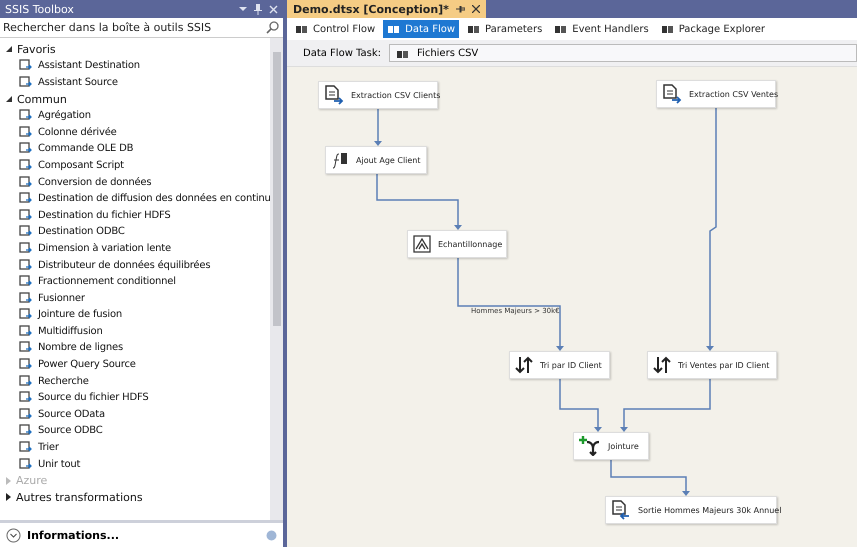  Describe the element at coordinates (504, 29) in the screenshot. I see `designer-tab: Parameters` at that location.